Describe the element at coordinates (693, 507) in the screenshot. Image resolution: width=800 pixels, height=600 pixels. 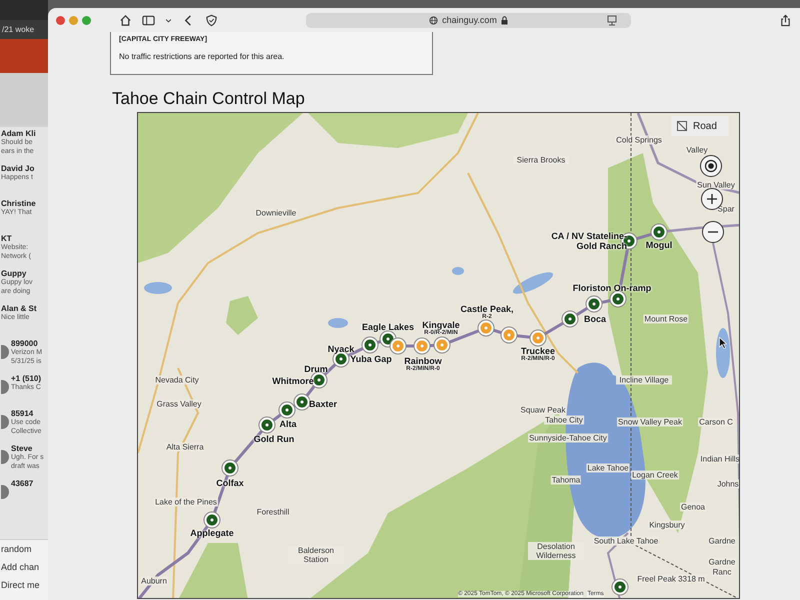
I see `place-label: Genoa` at that location.